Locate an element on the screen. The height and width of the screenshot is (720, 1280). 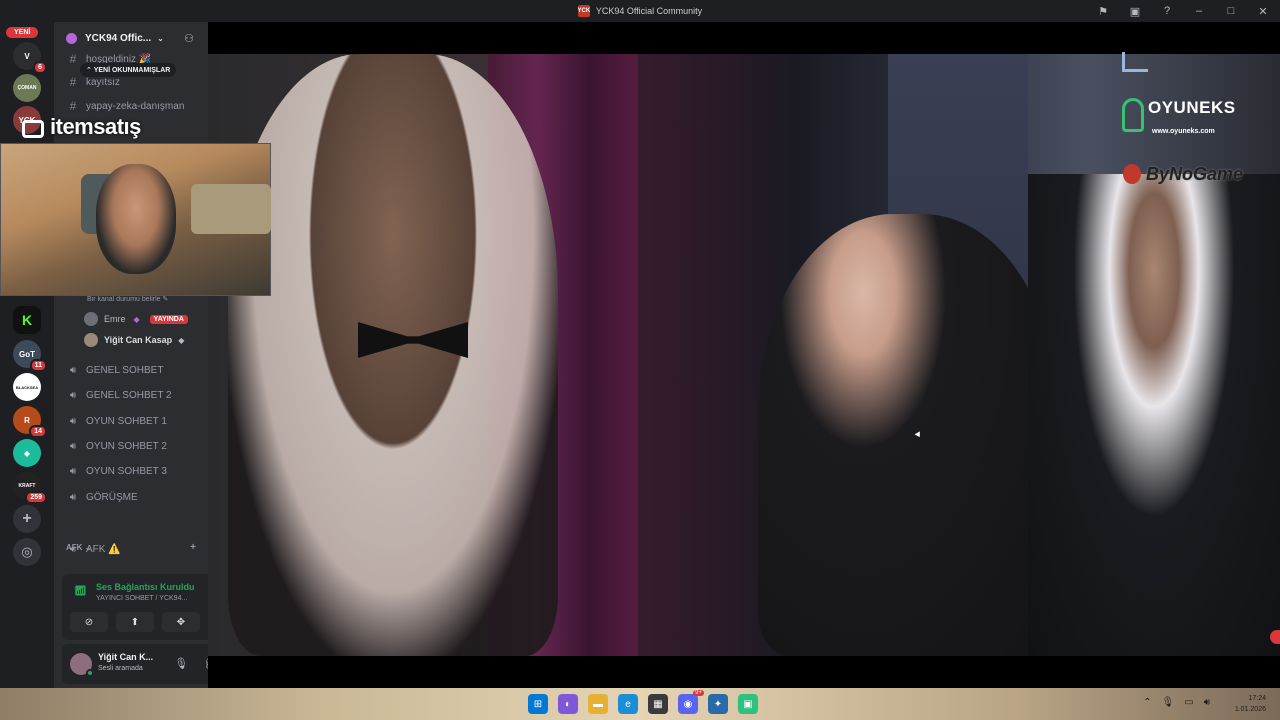
voice-channel: 🔊︎ GENEL SOHBET is located at coordinates (136, 370).